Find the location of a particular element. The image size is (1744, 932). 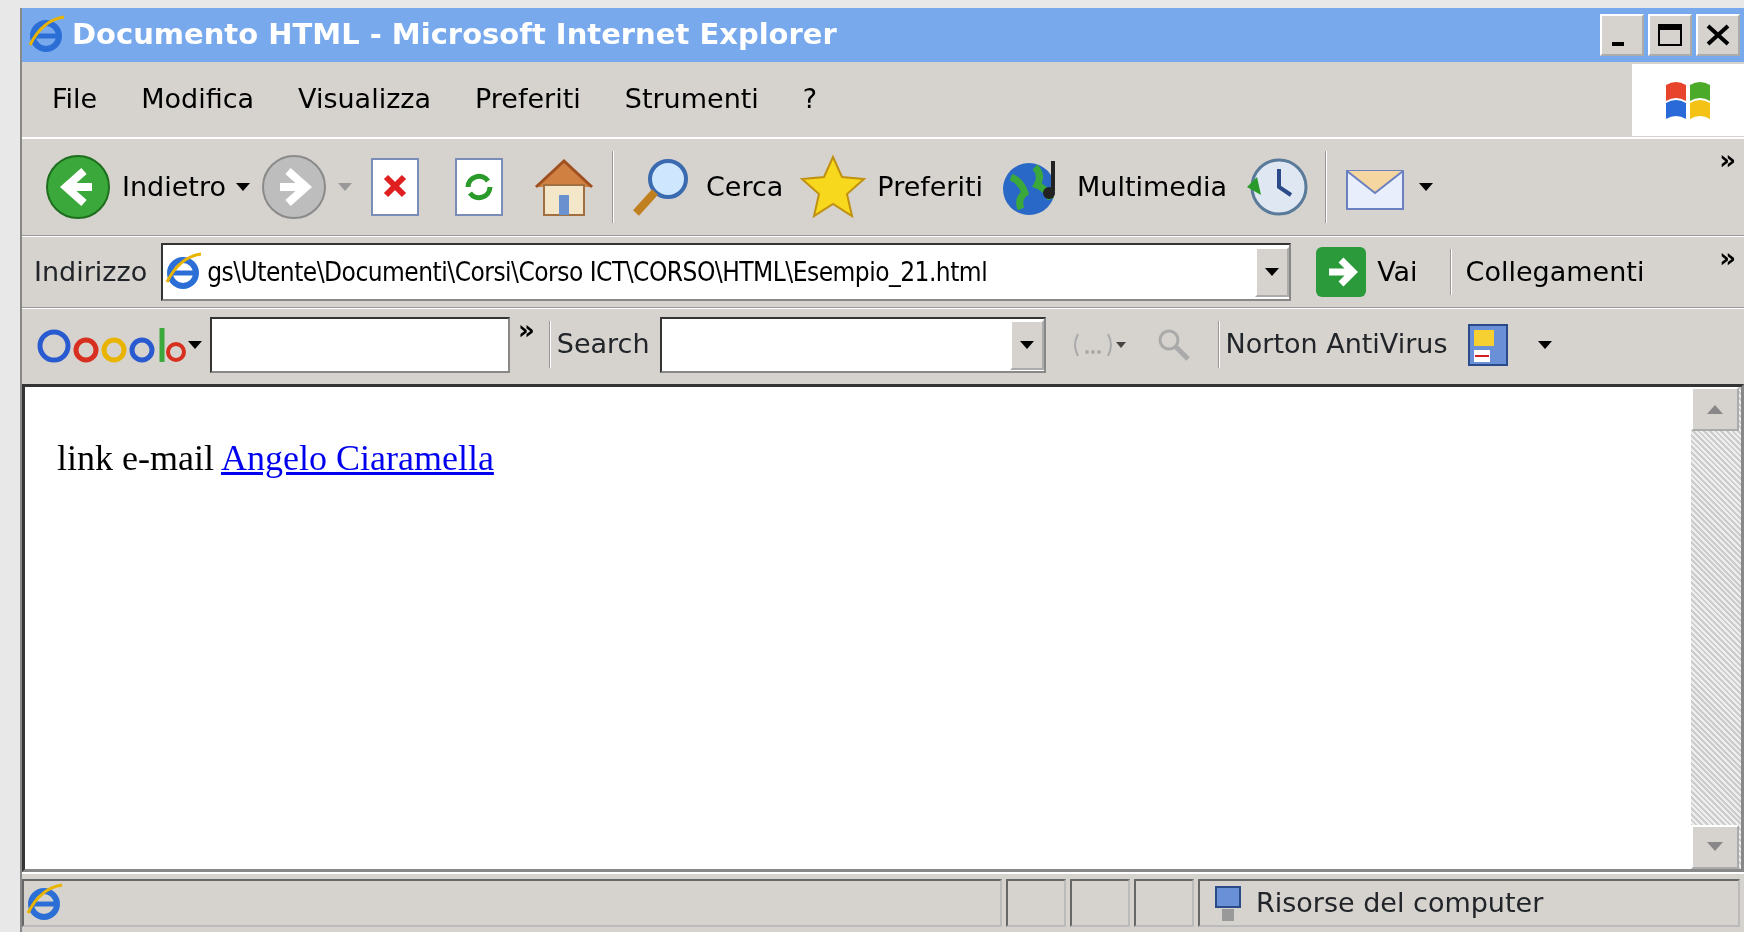

close-icon is located at coordinates (1718, 35).